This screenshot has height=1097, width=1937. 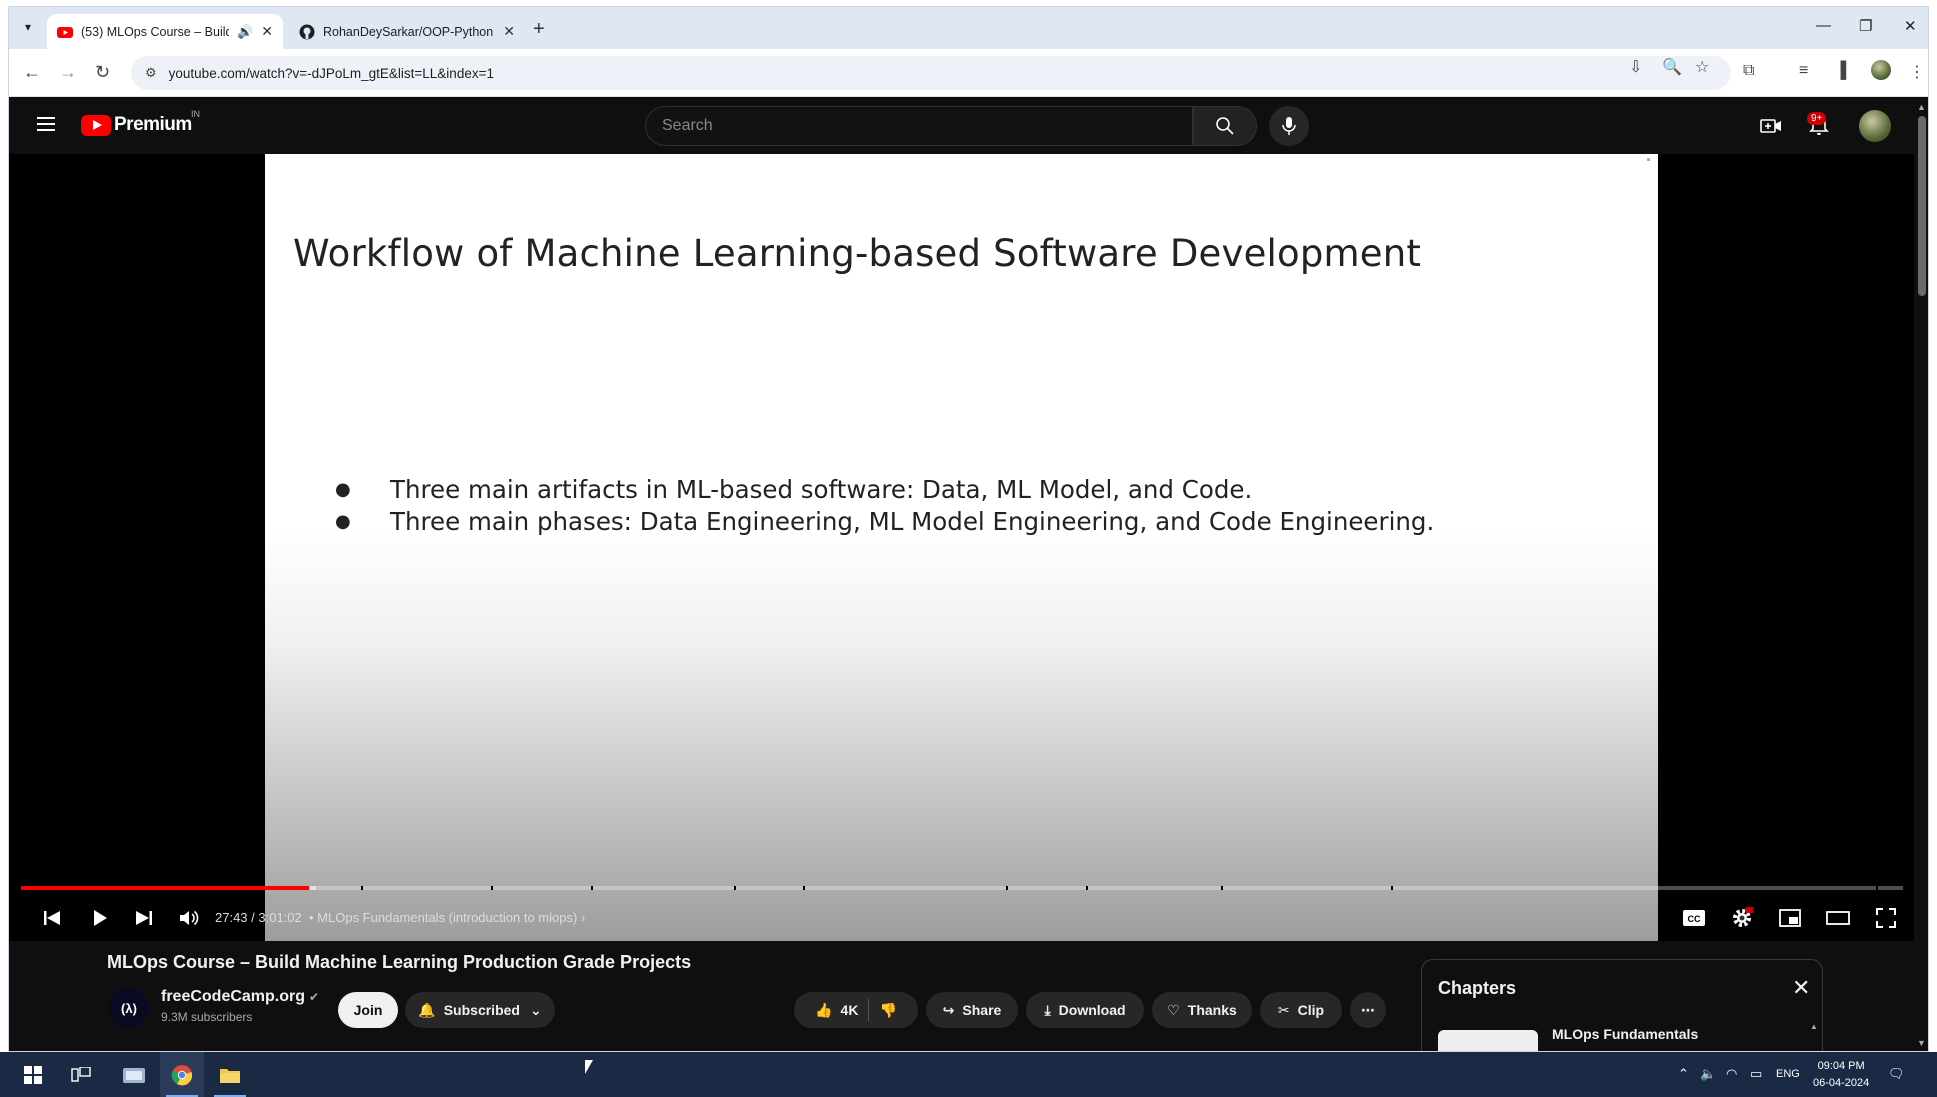 I want to click on show-hidden-icons: ⌃, so click(x=1683, y=1074).